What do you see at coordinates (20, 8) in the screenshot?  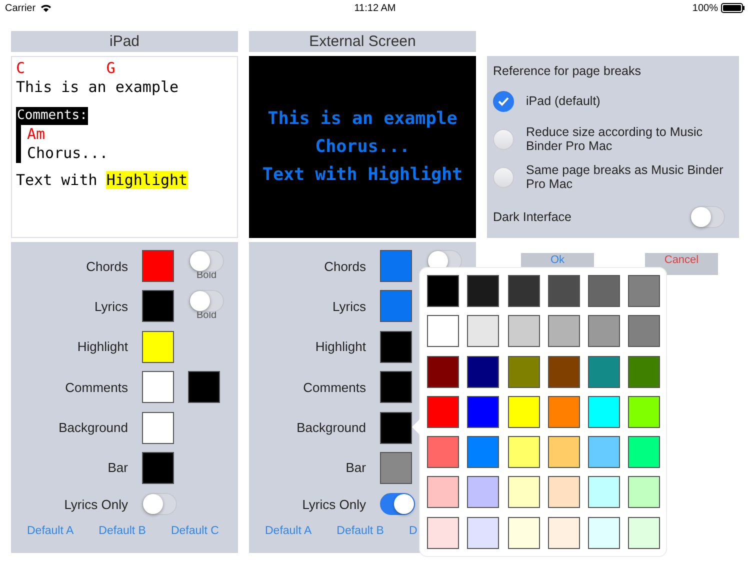 I see `carrier-label: Carrier` at bounding box center [20, 8].